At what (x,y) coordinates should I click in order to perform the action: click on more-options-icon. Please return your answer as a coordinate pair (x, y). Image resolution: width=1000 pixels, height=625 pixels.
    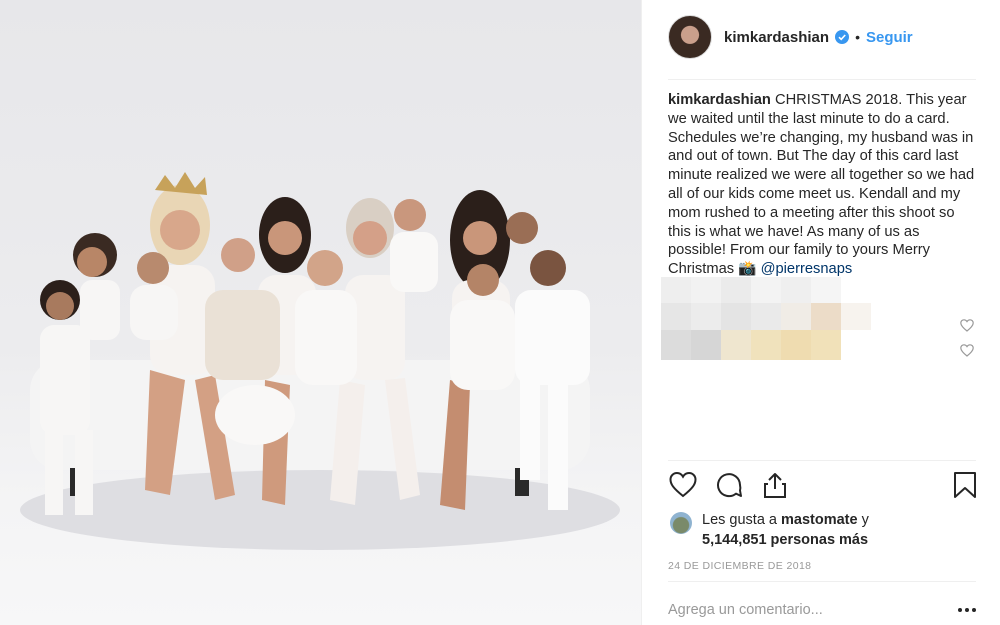
    Looking at the image, I should click on (967, 610).